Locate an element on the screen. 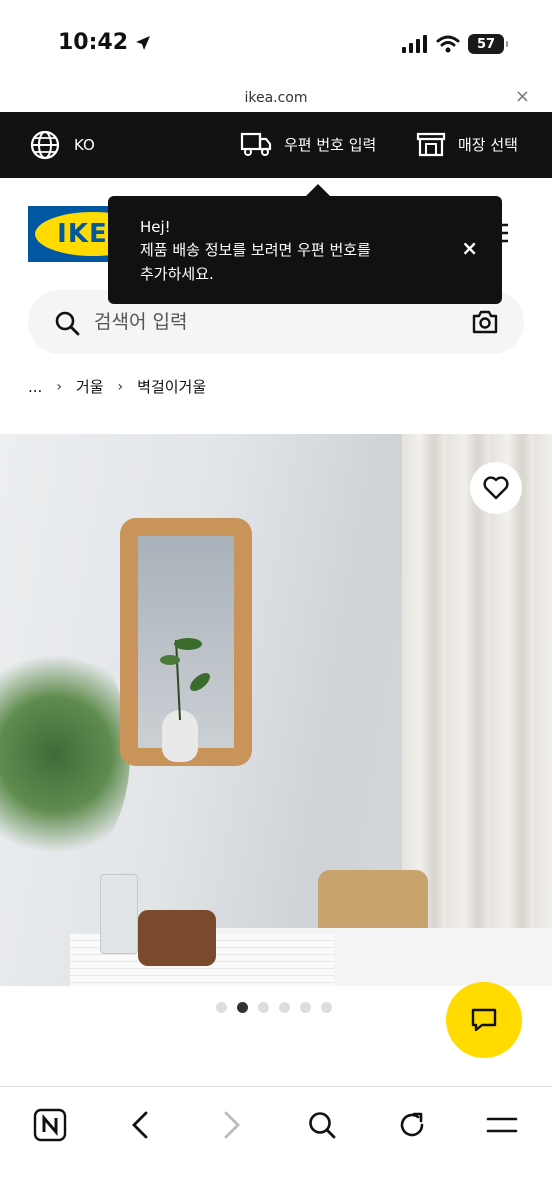 This screenshot has height=1200, width=552. truck-icon is located at coordinates (256, 144).